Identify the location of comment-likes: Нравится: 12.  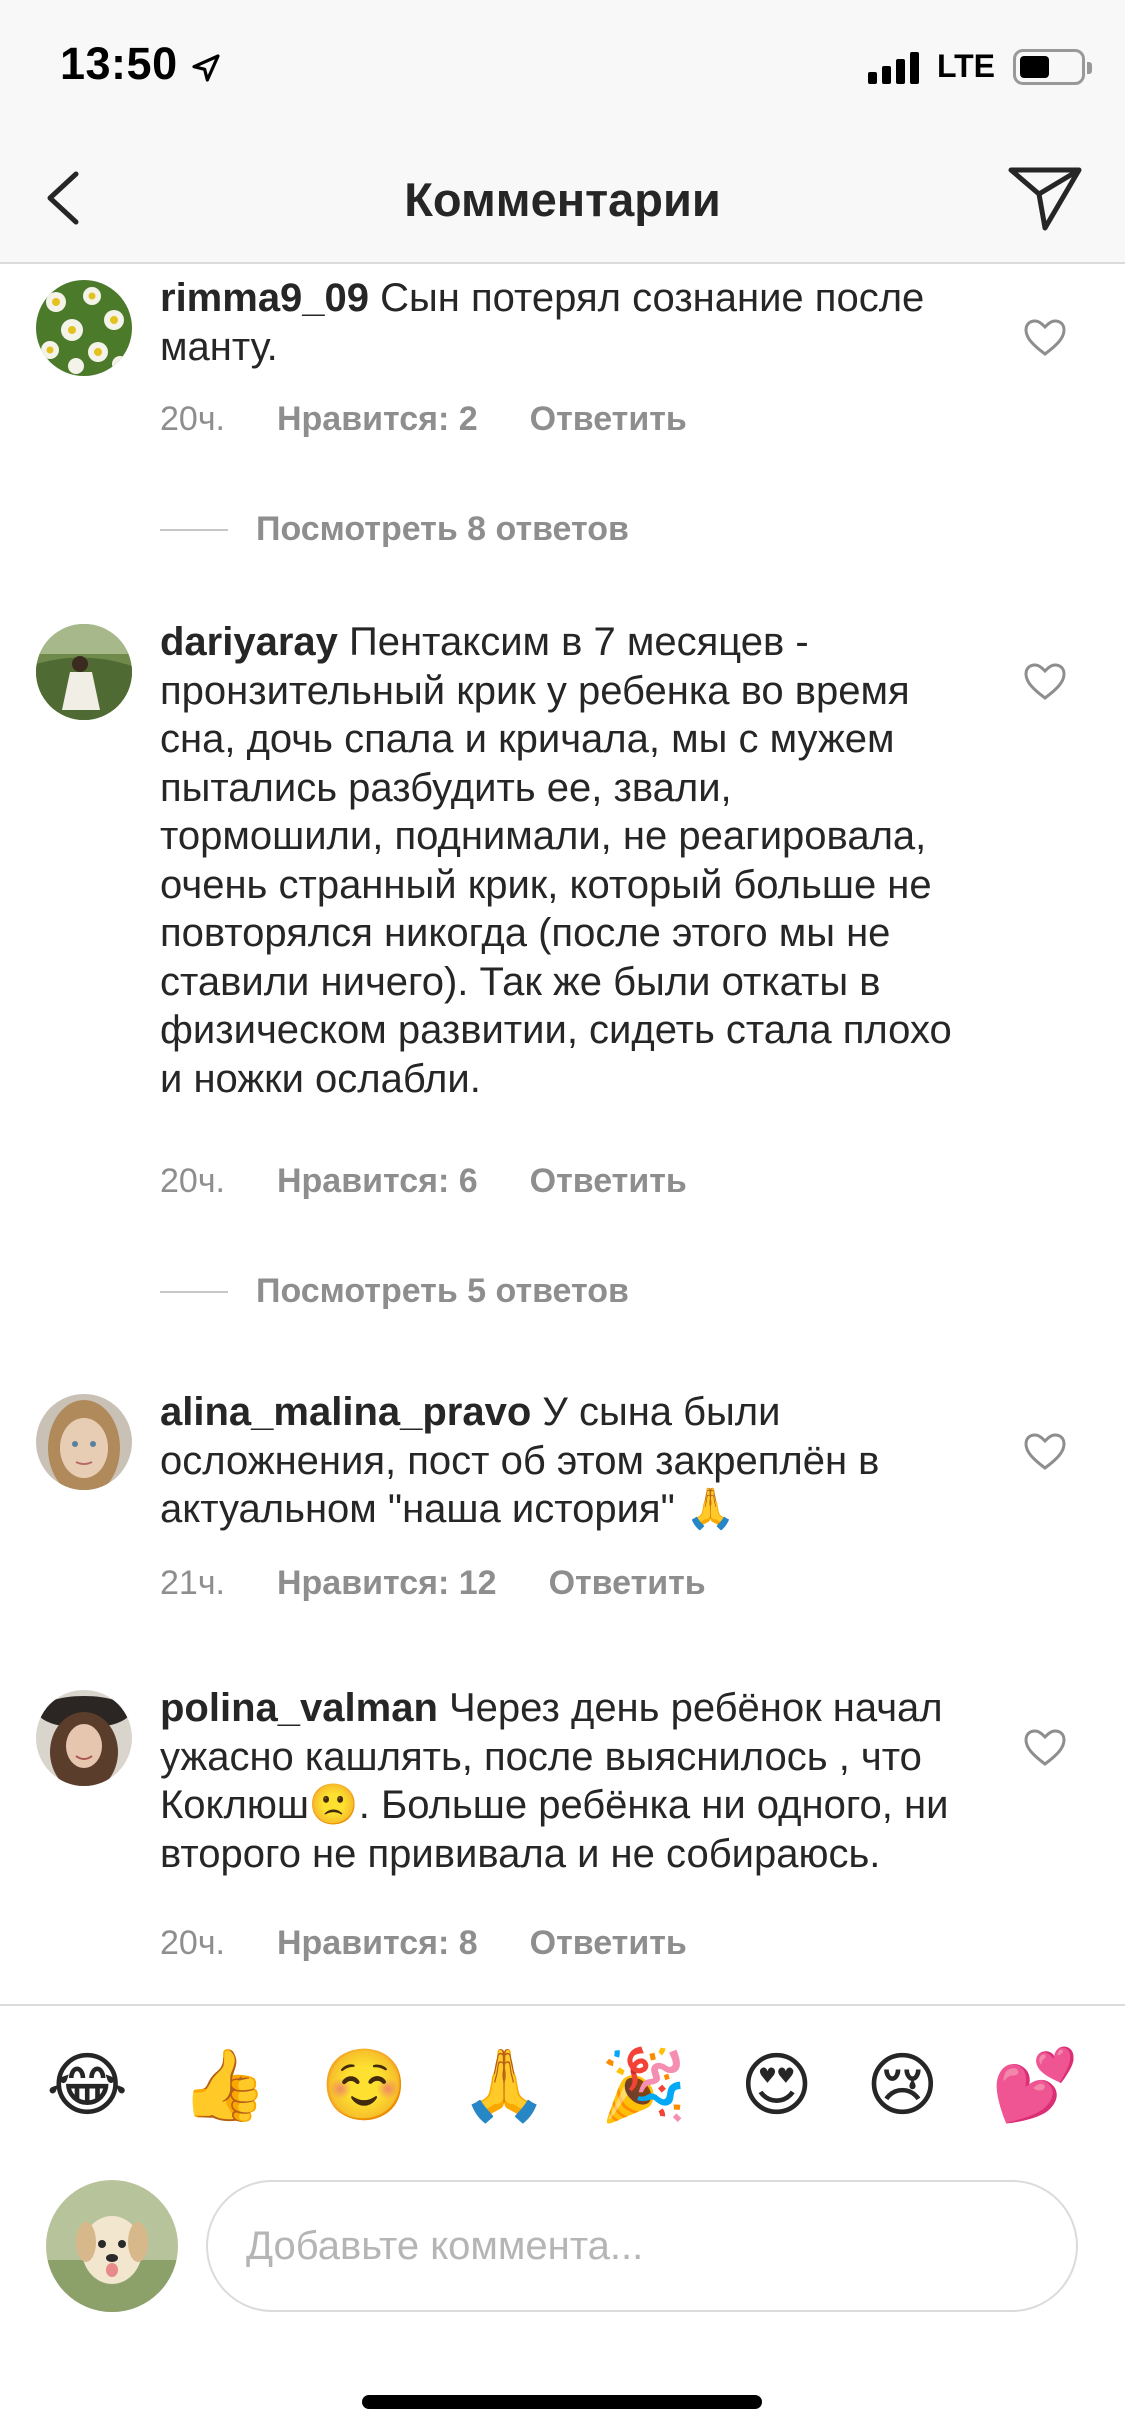
(387, 1583).